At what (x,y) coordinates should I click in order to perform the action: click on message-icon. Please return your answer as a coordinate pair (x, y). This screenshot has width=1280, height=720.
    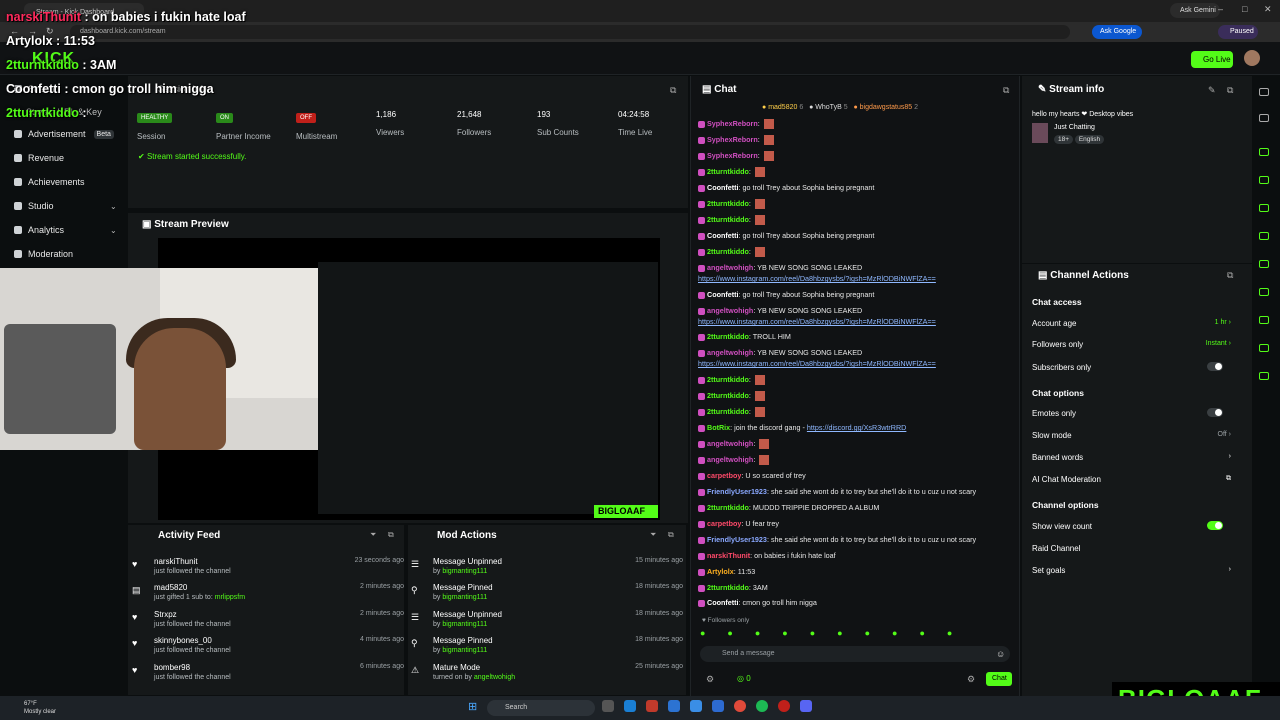
    Looking at the image, I should click on (1264, 236).